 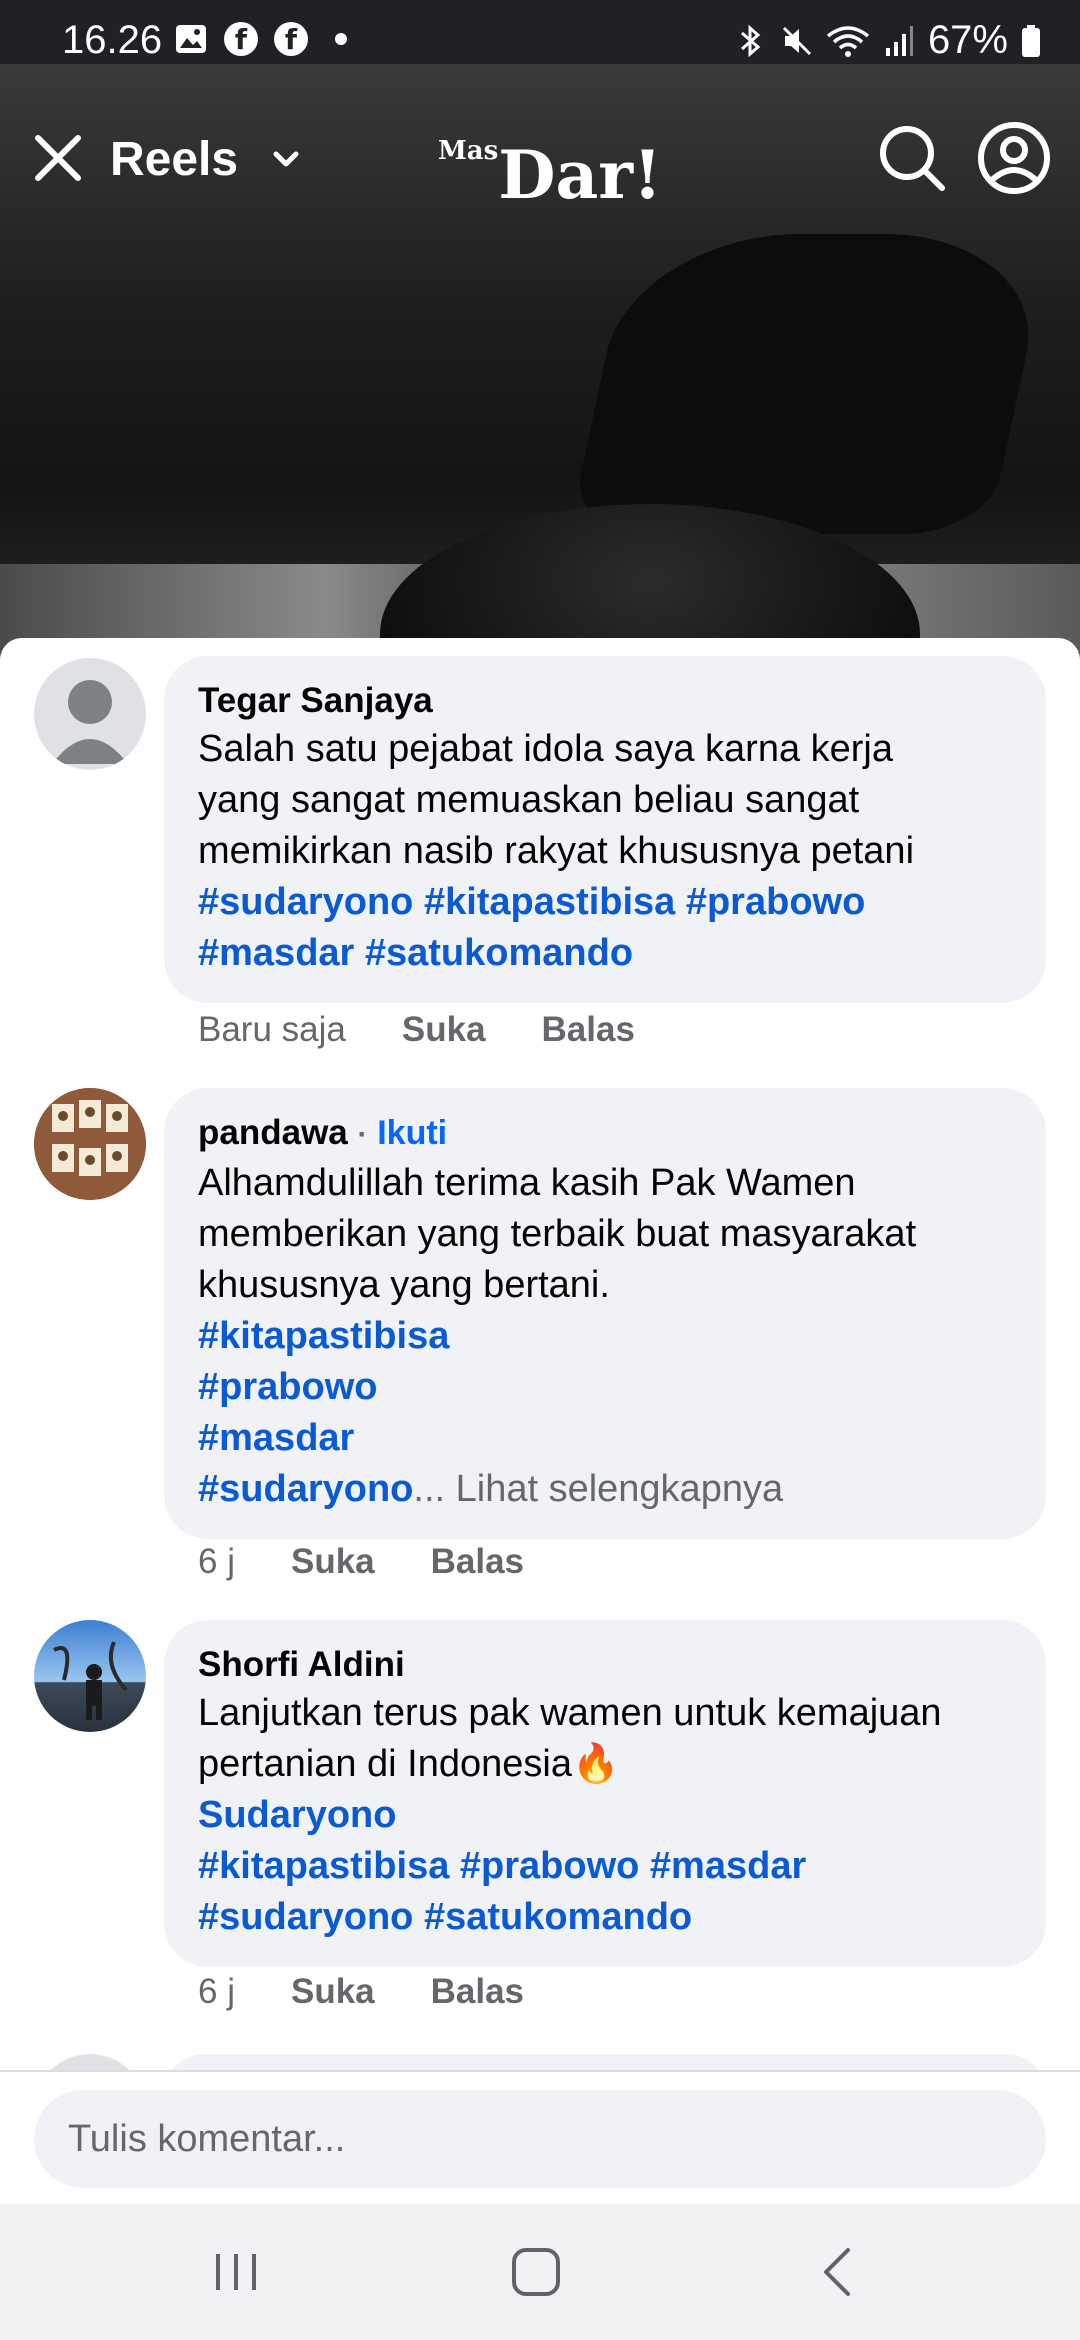 I want to click on video-background-shape, so click(x=810, y=384).